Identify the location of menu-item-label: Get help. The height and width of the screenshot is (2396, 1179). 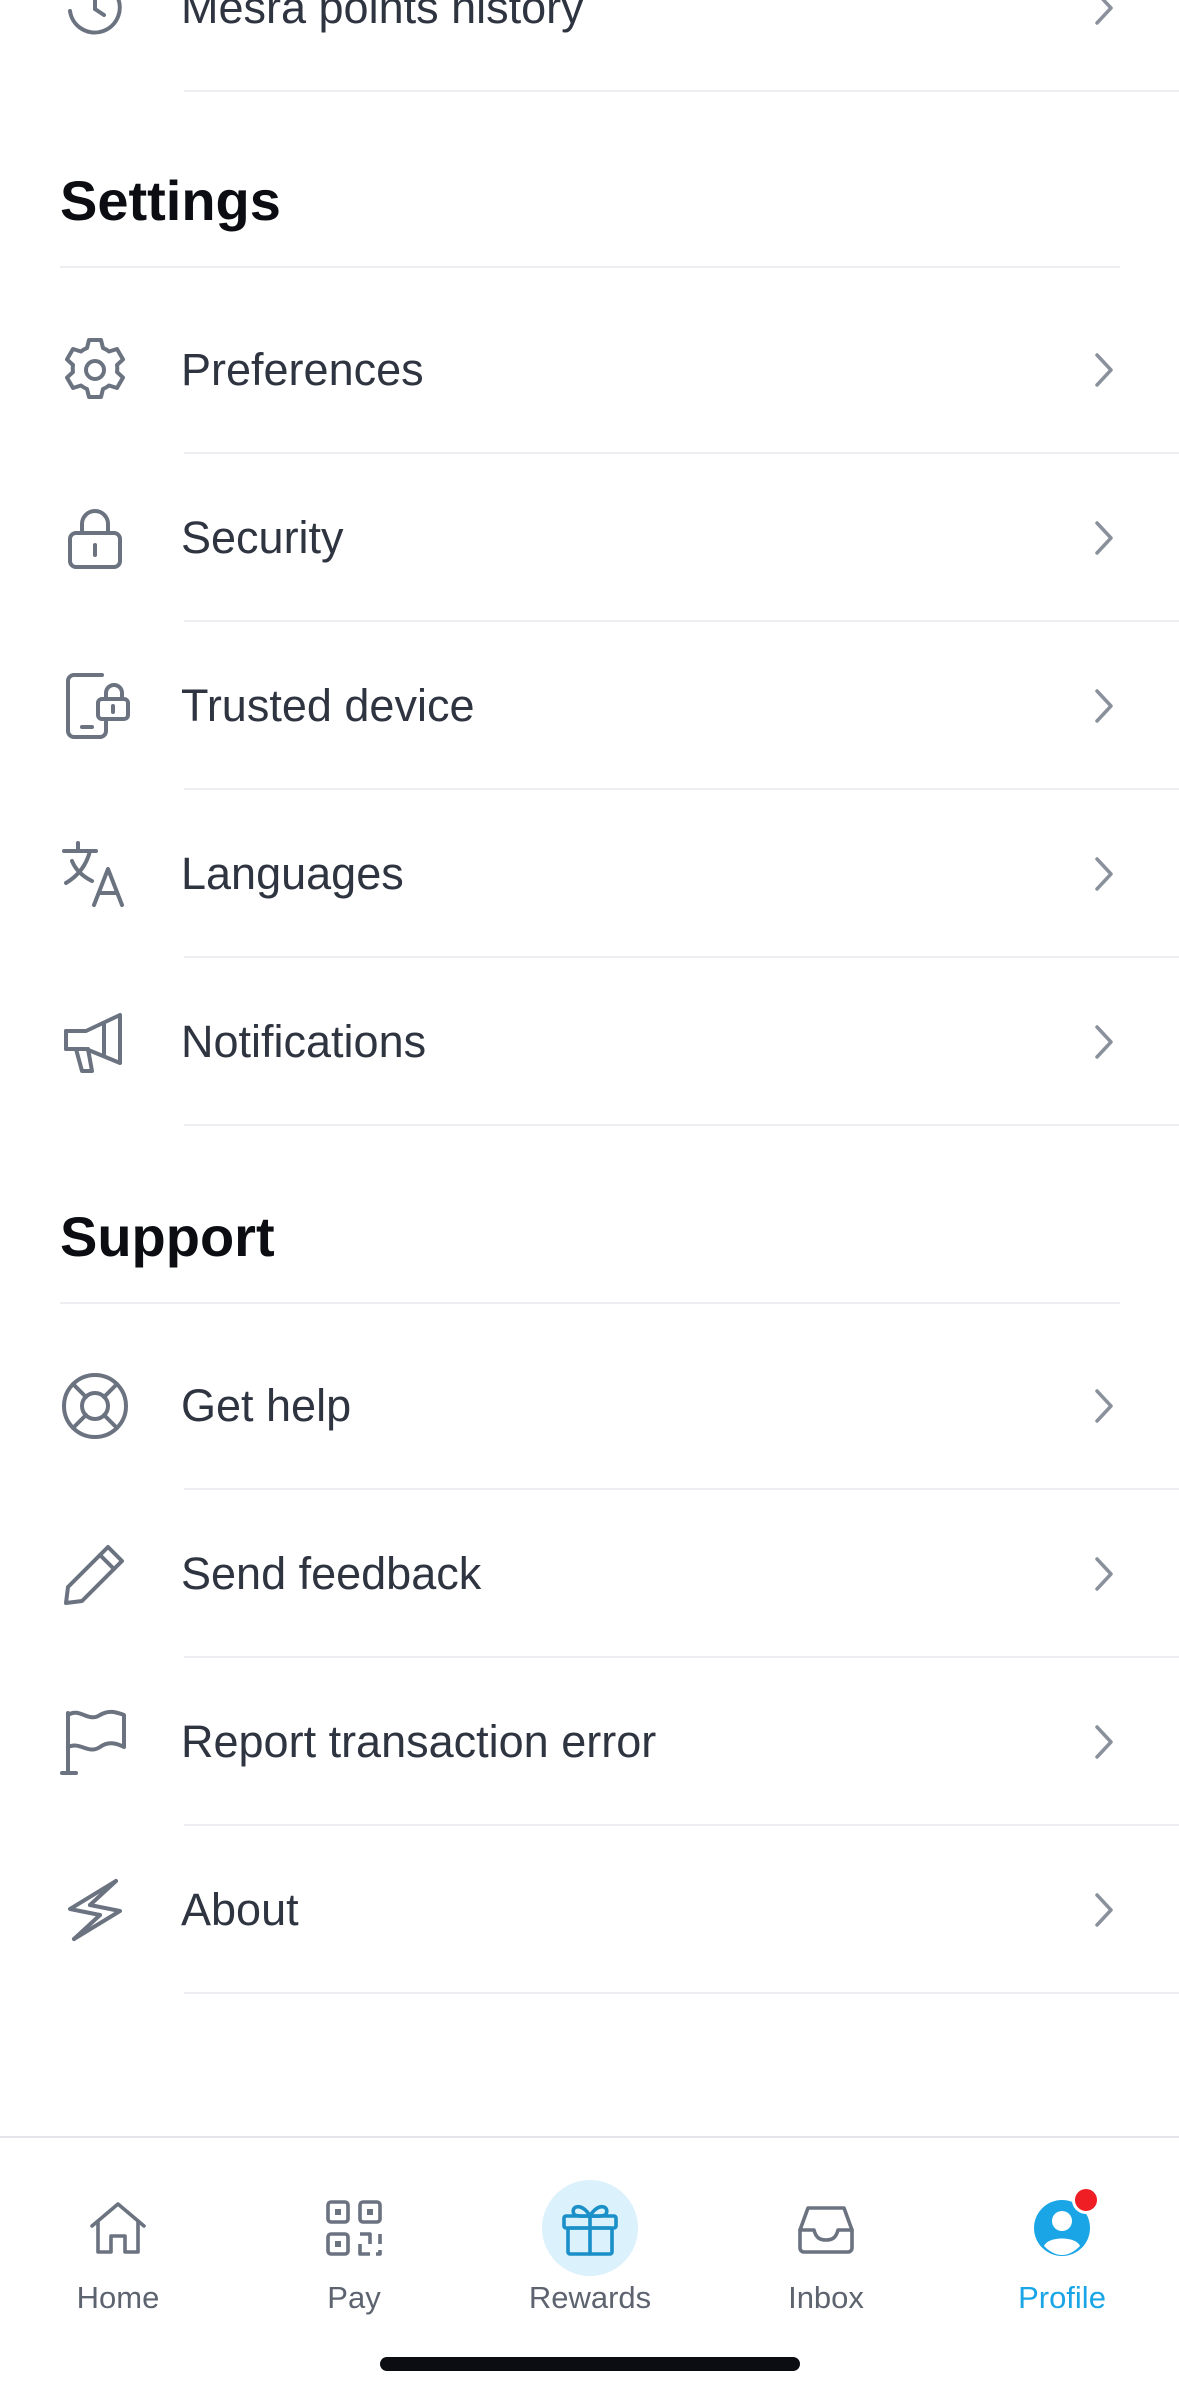
(266, 1405).